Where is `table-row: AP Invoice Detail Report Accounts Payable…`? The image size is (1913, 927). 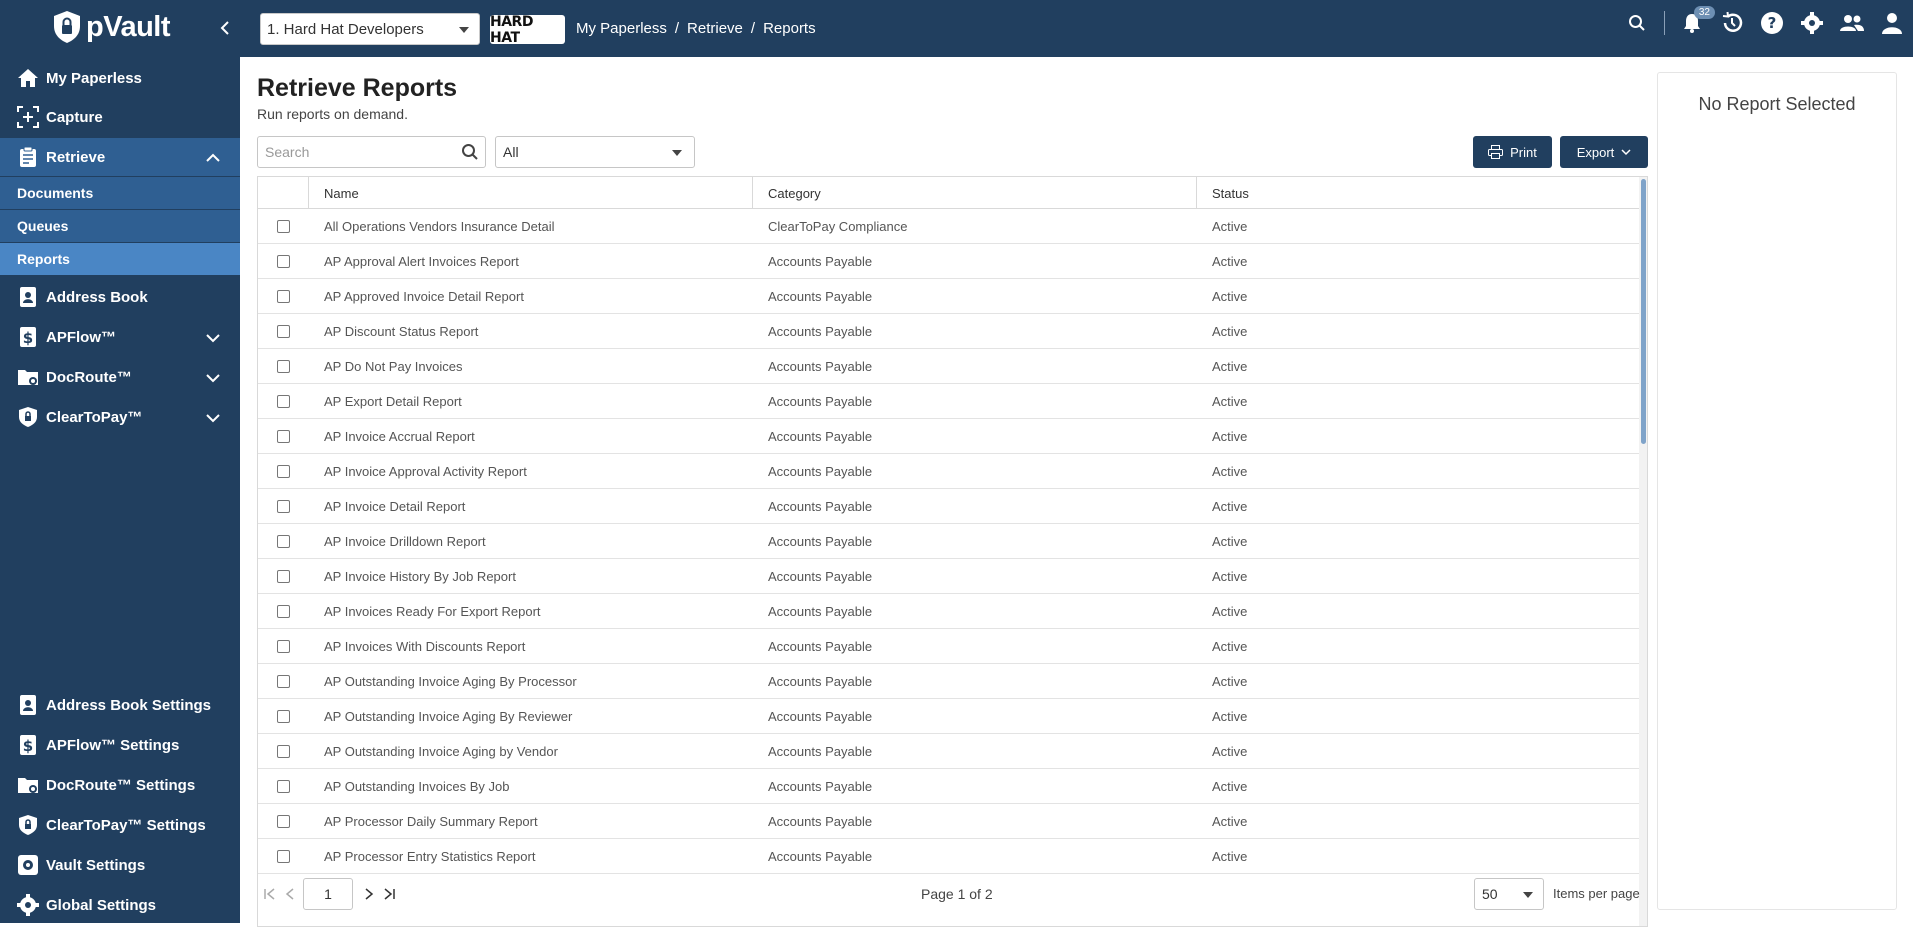 table-row: AP Invoice Detail Report Accounts Payable… is located at coordinates (949, 506).